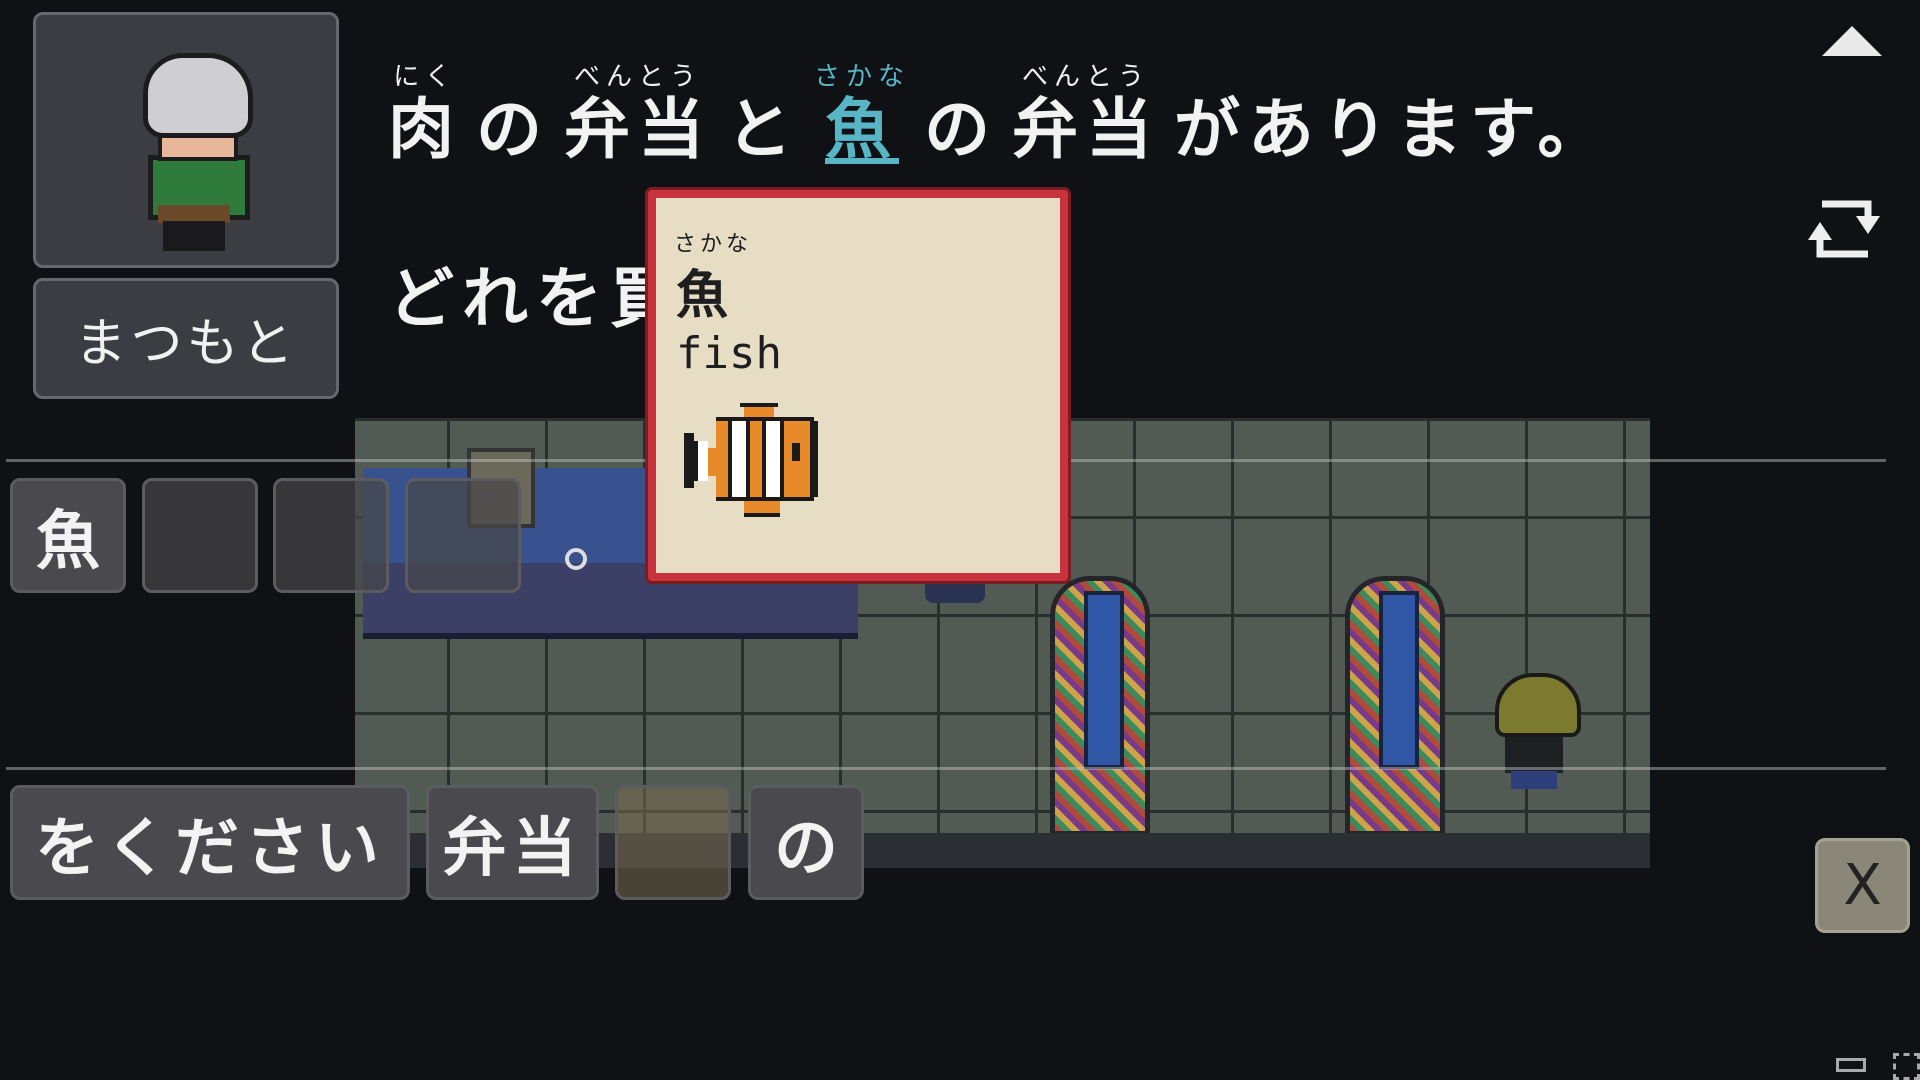 This screenshot has height=1080, width=1920. I want to click on furigana: さかな, so click(862, 77).